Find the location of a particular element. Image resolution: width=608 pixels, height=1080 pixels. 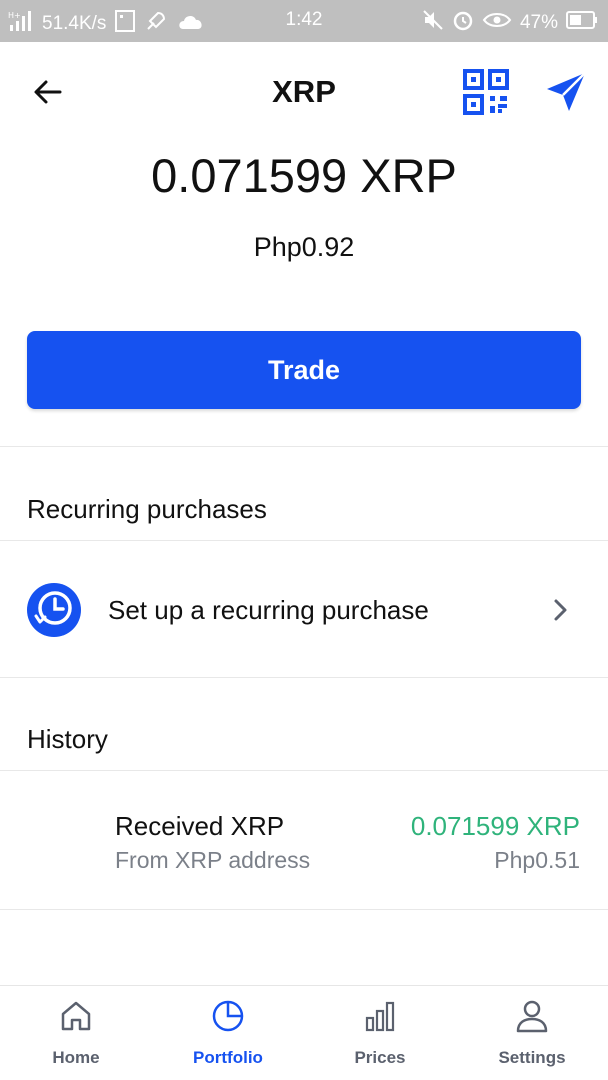

transaction-amount: 0.071599 XRP is located at coordinates (495, 826).